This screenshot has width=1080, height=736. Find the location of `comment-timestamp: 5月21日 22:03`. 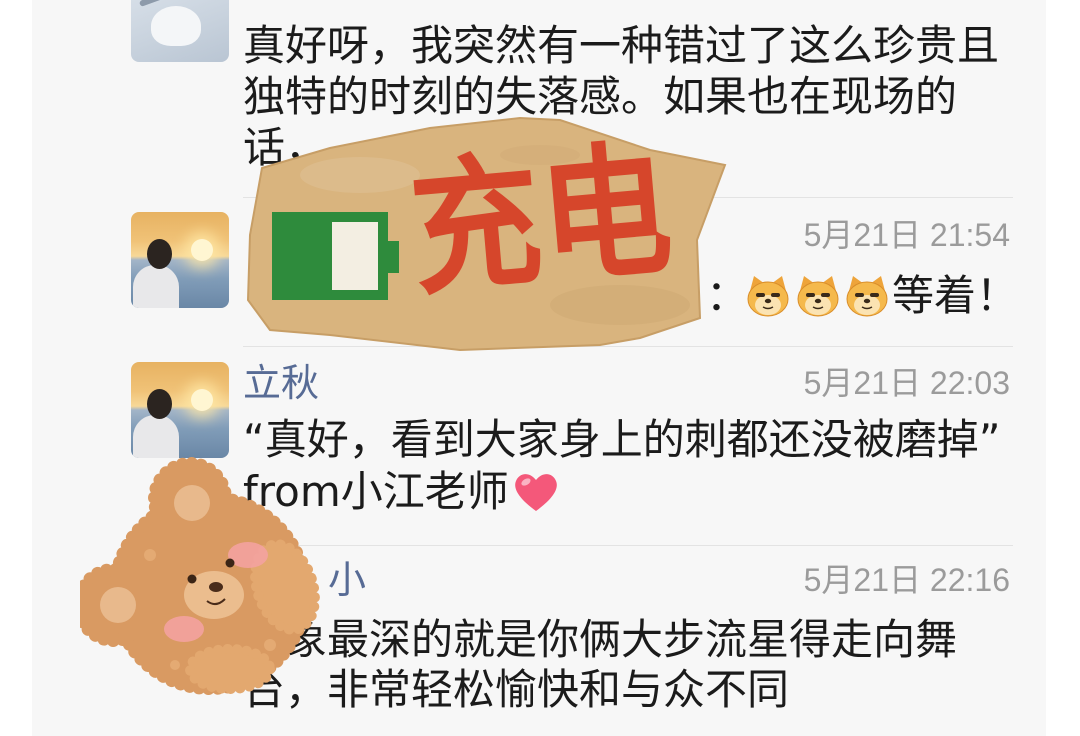

comment-timestamp: 5月21日 22:03 is located at coordinates (906, 383).